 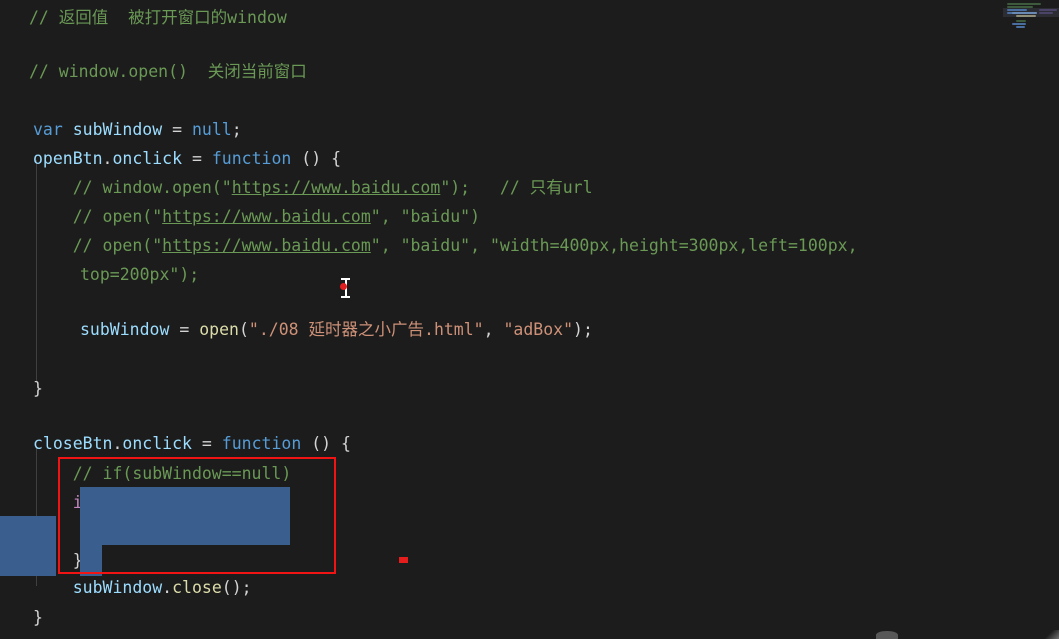 I want to click on code-token: "); // 只有url, so click(x=516, y=187).